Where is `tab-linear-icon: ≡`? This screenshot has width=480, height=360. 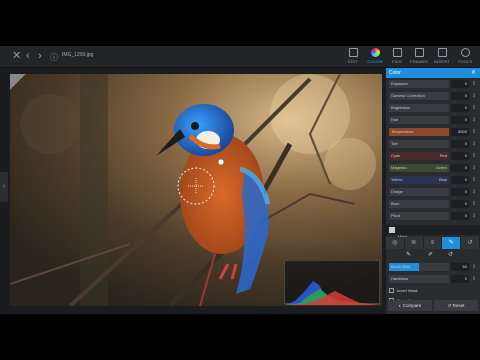 tab-linear-icon: ≡ is located at coordinates (433, 243).